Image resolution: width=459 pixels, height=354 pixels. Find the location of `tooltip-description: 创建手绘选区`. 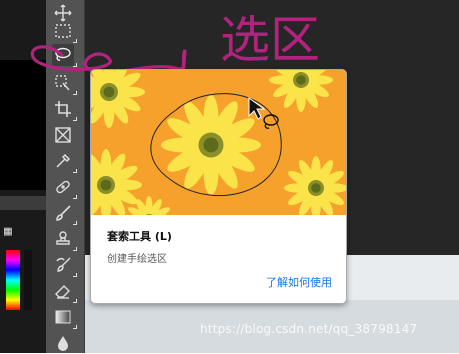

tooltip-description: 创建手绘选区 is located at coordinates (137, 259).